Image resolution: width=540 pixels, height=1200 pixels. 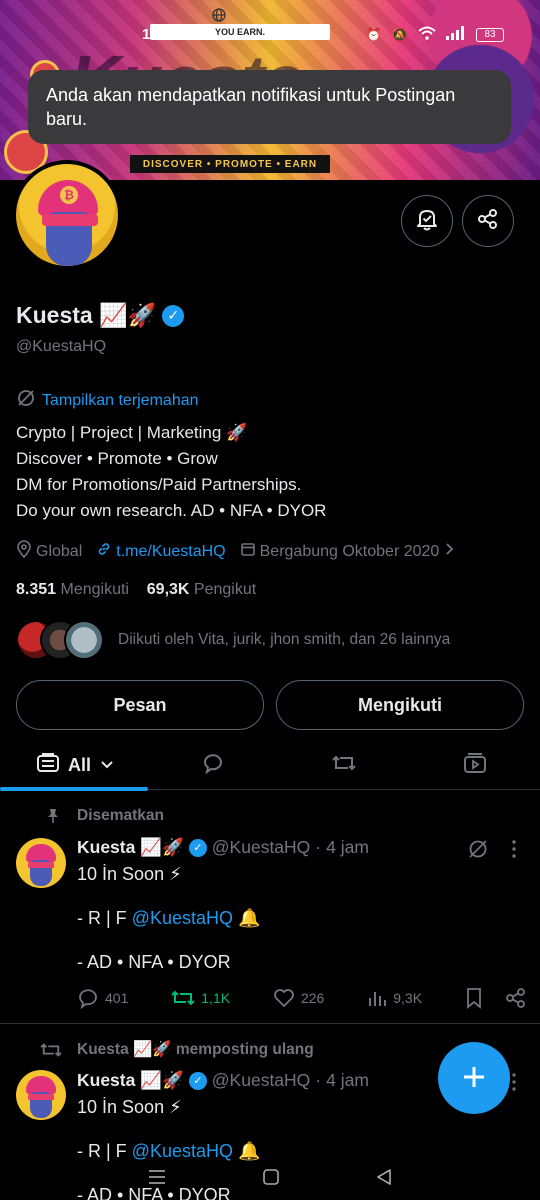 What do you see at coordinates (219, 16) in the screenshot?
I see `globe-icon` at bounding box center [219, 16].